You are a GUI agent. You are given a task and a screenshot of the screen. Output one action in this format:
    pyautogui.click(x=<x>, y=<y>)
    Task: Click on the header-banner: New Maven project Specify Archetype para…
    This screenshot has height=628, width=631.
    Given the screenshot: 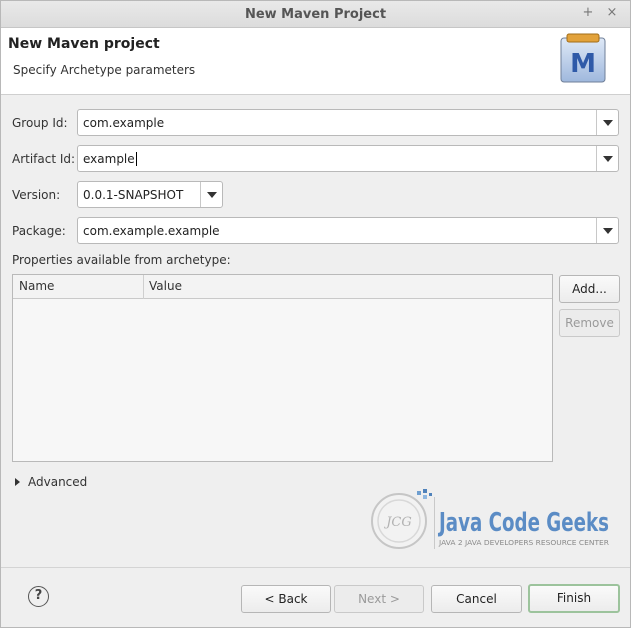 What is the action you would take?
    pyautogui.click(x=315, y=61)
    